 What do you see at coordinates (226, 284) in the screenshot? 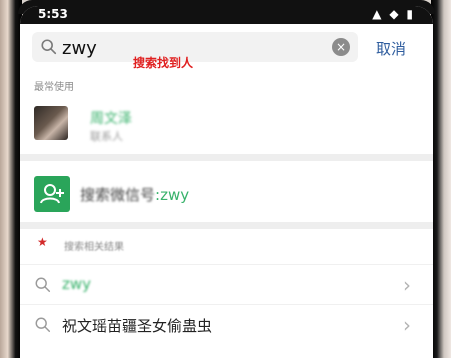
I see `search-suggestion-item: zwy ›` at bounding box center [226, 284].